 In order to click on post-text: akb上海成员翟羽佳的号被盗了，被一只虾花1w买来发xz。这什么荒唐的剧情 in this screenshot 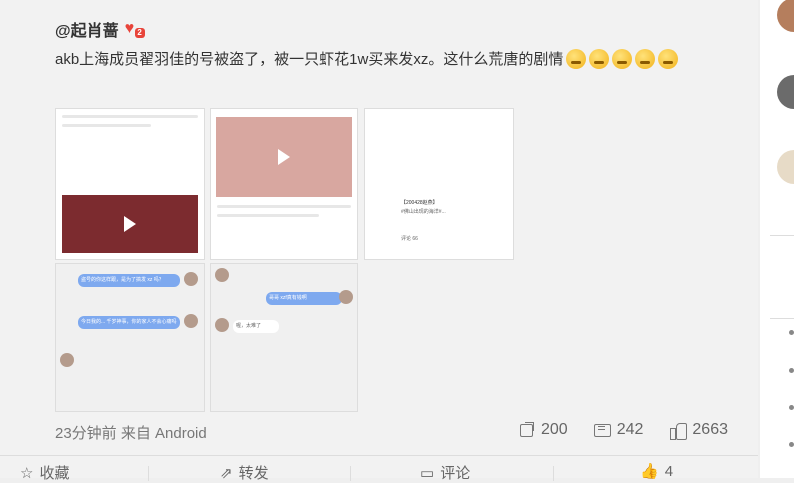, I will do `click(309, 59)`.